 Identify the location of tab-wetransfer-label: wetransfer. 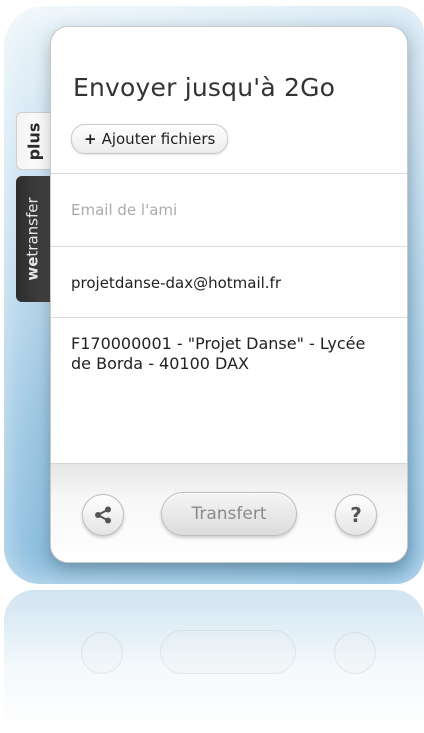
(33, 238).